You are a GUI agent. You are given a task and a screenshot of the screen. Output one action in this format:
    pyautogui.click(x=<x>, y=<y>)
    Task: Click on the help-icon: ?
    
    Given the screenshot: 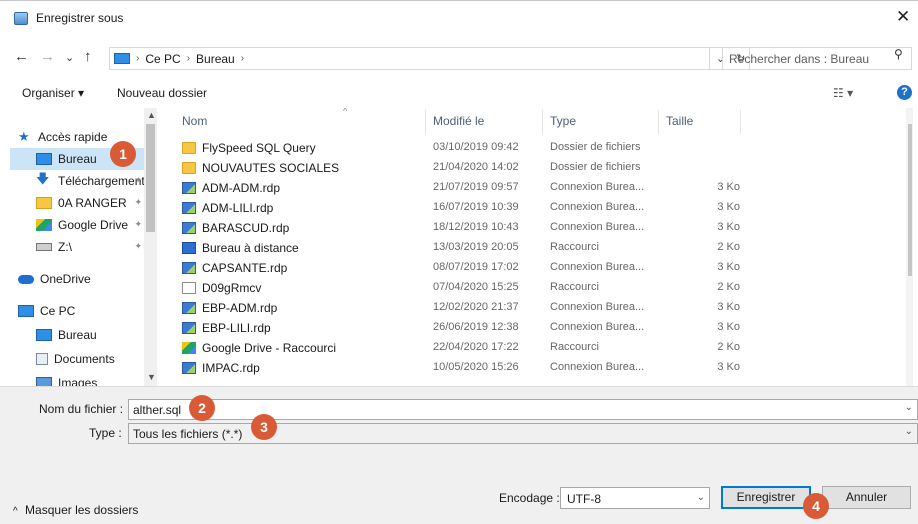 What is the action you would take?
    pyautogui.click(x=904, y=92)
    